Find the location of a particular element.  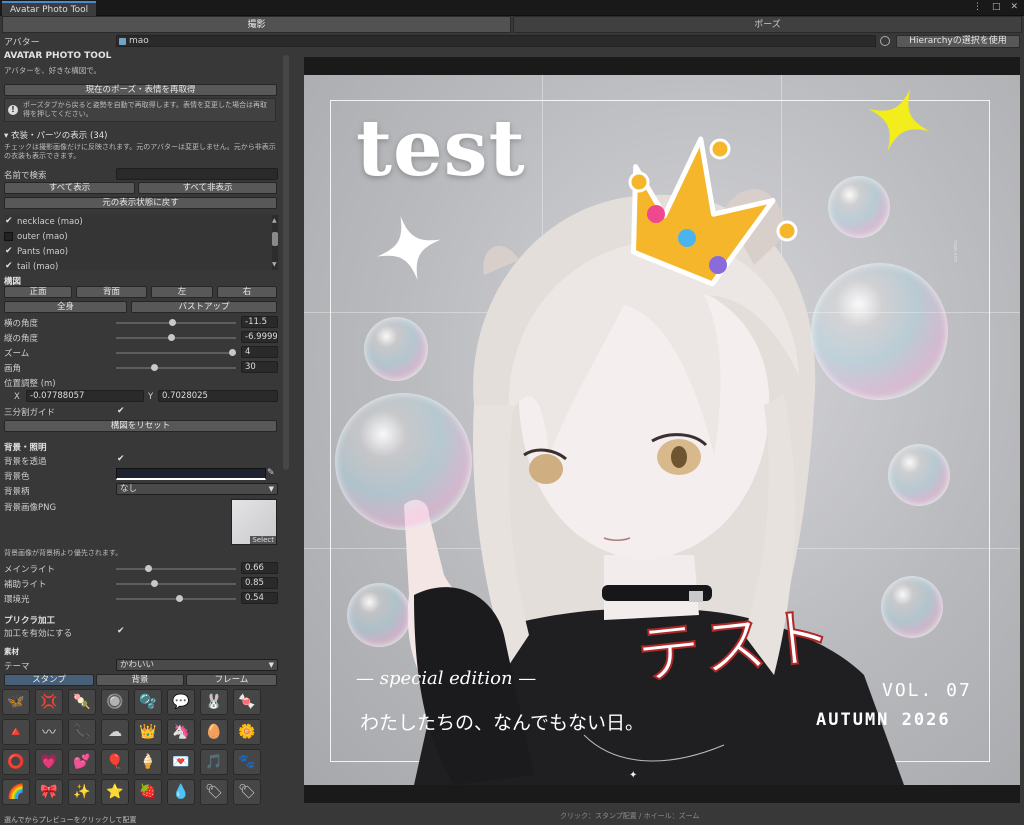

material-tab-stamp: スタンプ is located at coordinates (49, 680).